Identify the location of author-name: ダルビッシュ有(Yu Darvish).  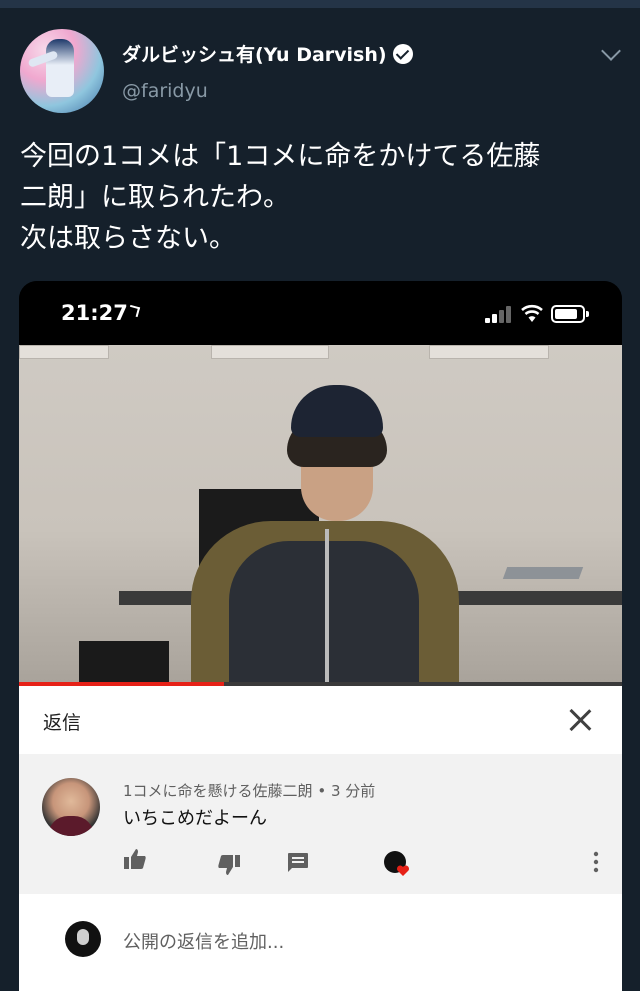
(254, 53).